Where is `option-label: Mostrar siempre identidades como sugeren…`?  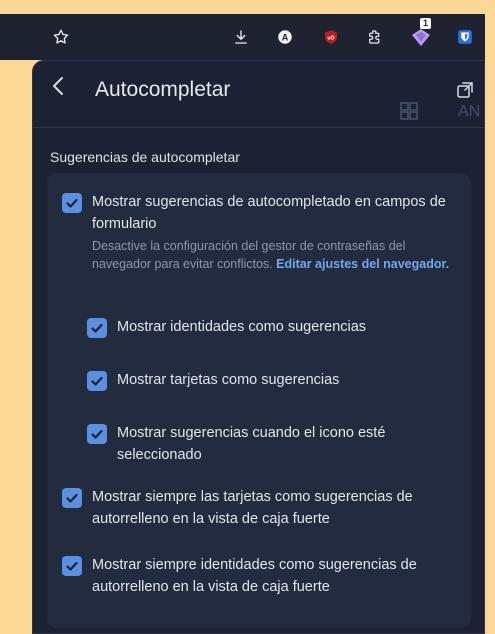
option-label: Mostrar siempre identidades como sugeren… is located at coordinates (254, 576).